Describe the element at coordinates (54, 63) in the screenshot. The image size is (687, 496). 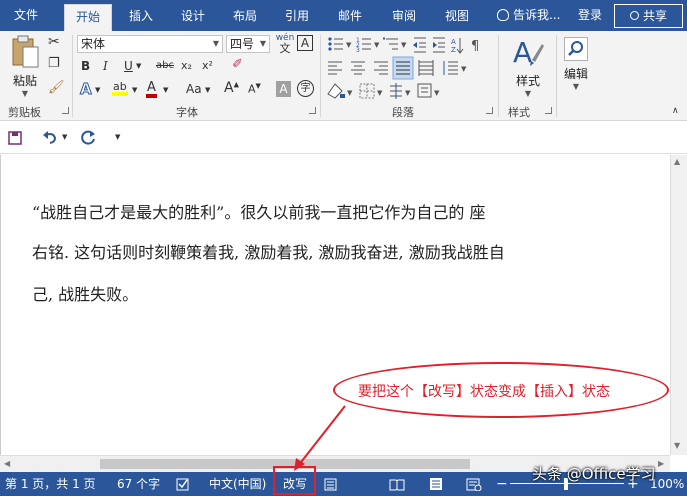
I see `copy-icon: ❐` at that location.